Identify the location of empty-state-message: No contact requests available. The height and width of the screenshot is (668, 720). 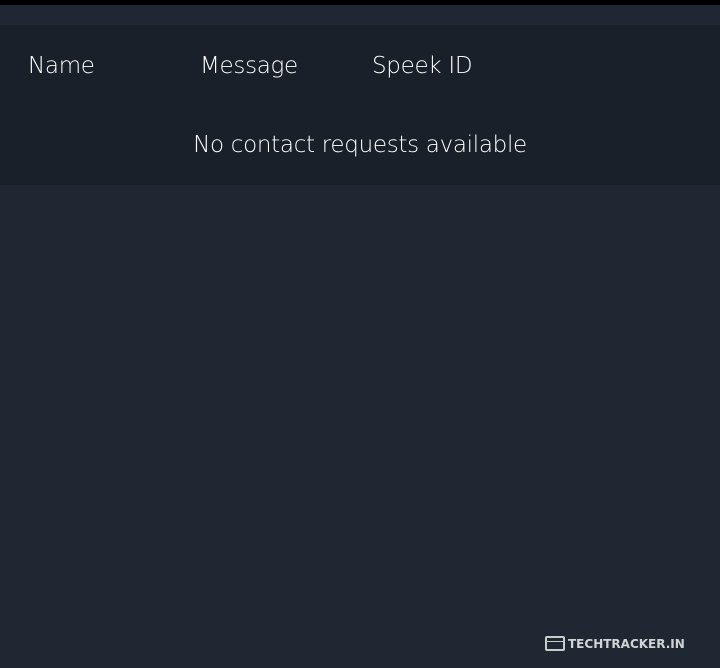
(360, 145).